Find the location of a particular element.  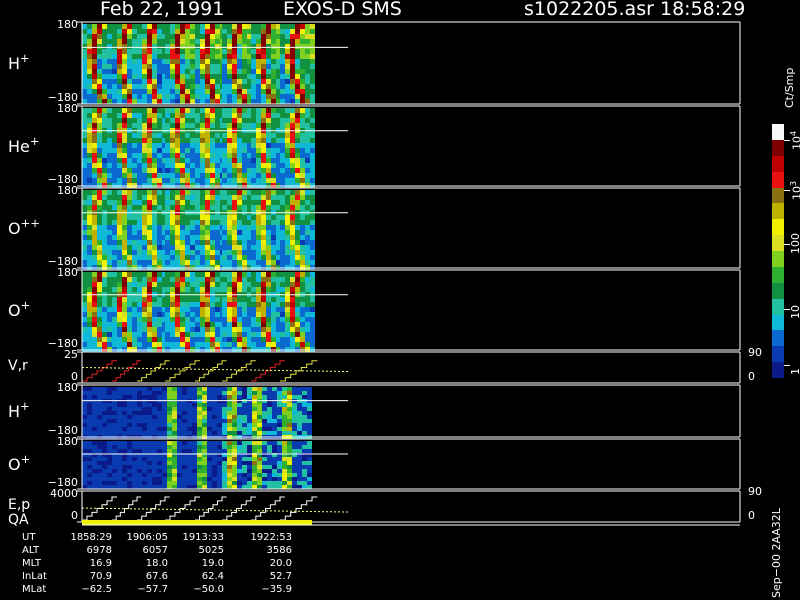

footer-value: 5025 is located at coordinates (211, 550).